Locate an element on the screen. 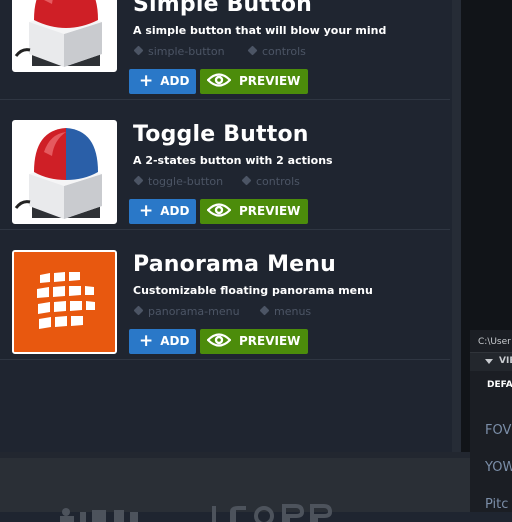  side-panel: C:\User VIE DEFA FOV YOW Pitc is located at coordinates (491, 421).